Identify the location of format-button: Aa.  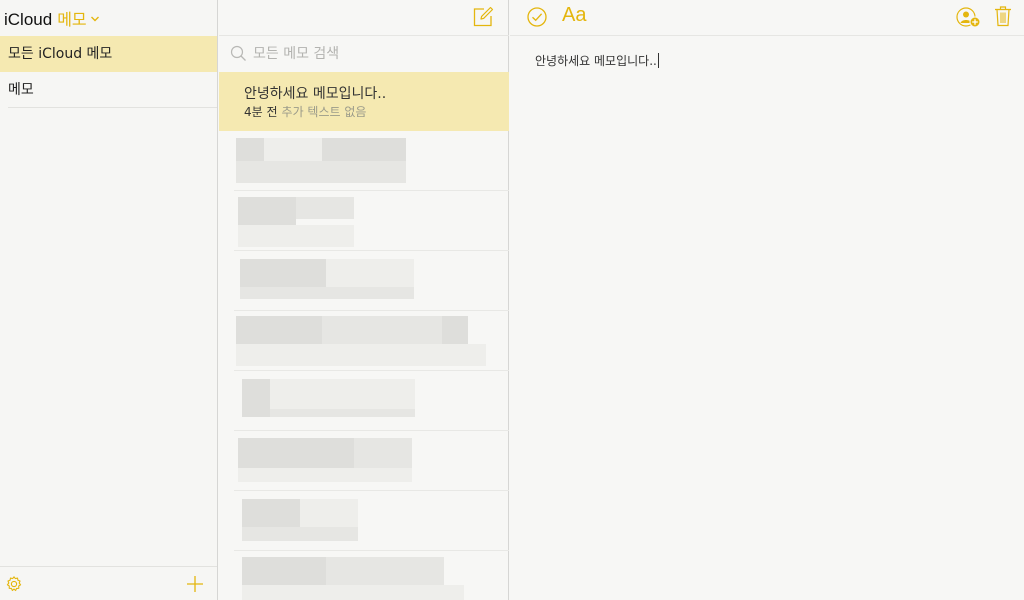
(574, 15).